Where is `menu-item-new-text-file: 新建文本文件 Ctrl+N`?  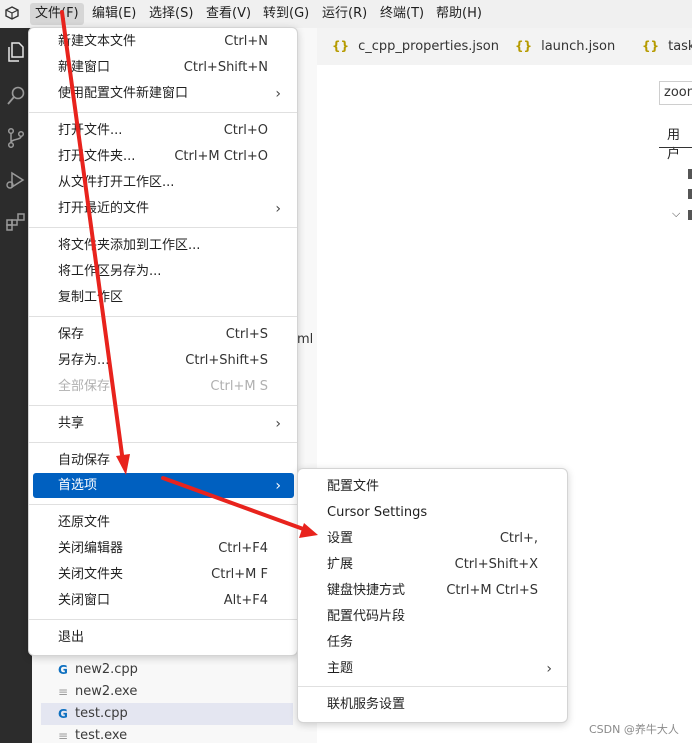
menu-item-new-text-file: 新建文本文件 Ctrl+N is located at coordinates (163, 42).